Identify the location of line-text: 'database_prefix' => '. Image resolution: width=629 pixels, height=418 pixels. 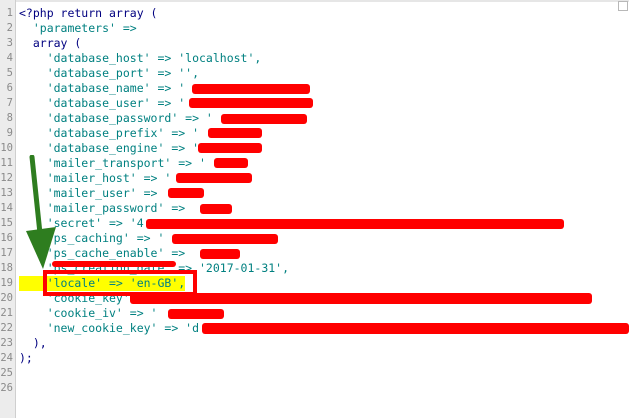
(109, 133).